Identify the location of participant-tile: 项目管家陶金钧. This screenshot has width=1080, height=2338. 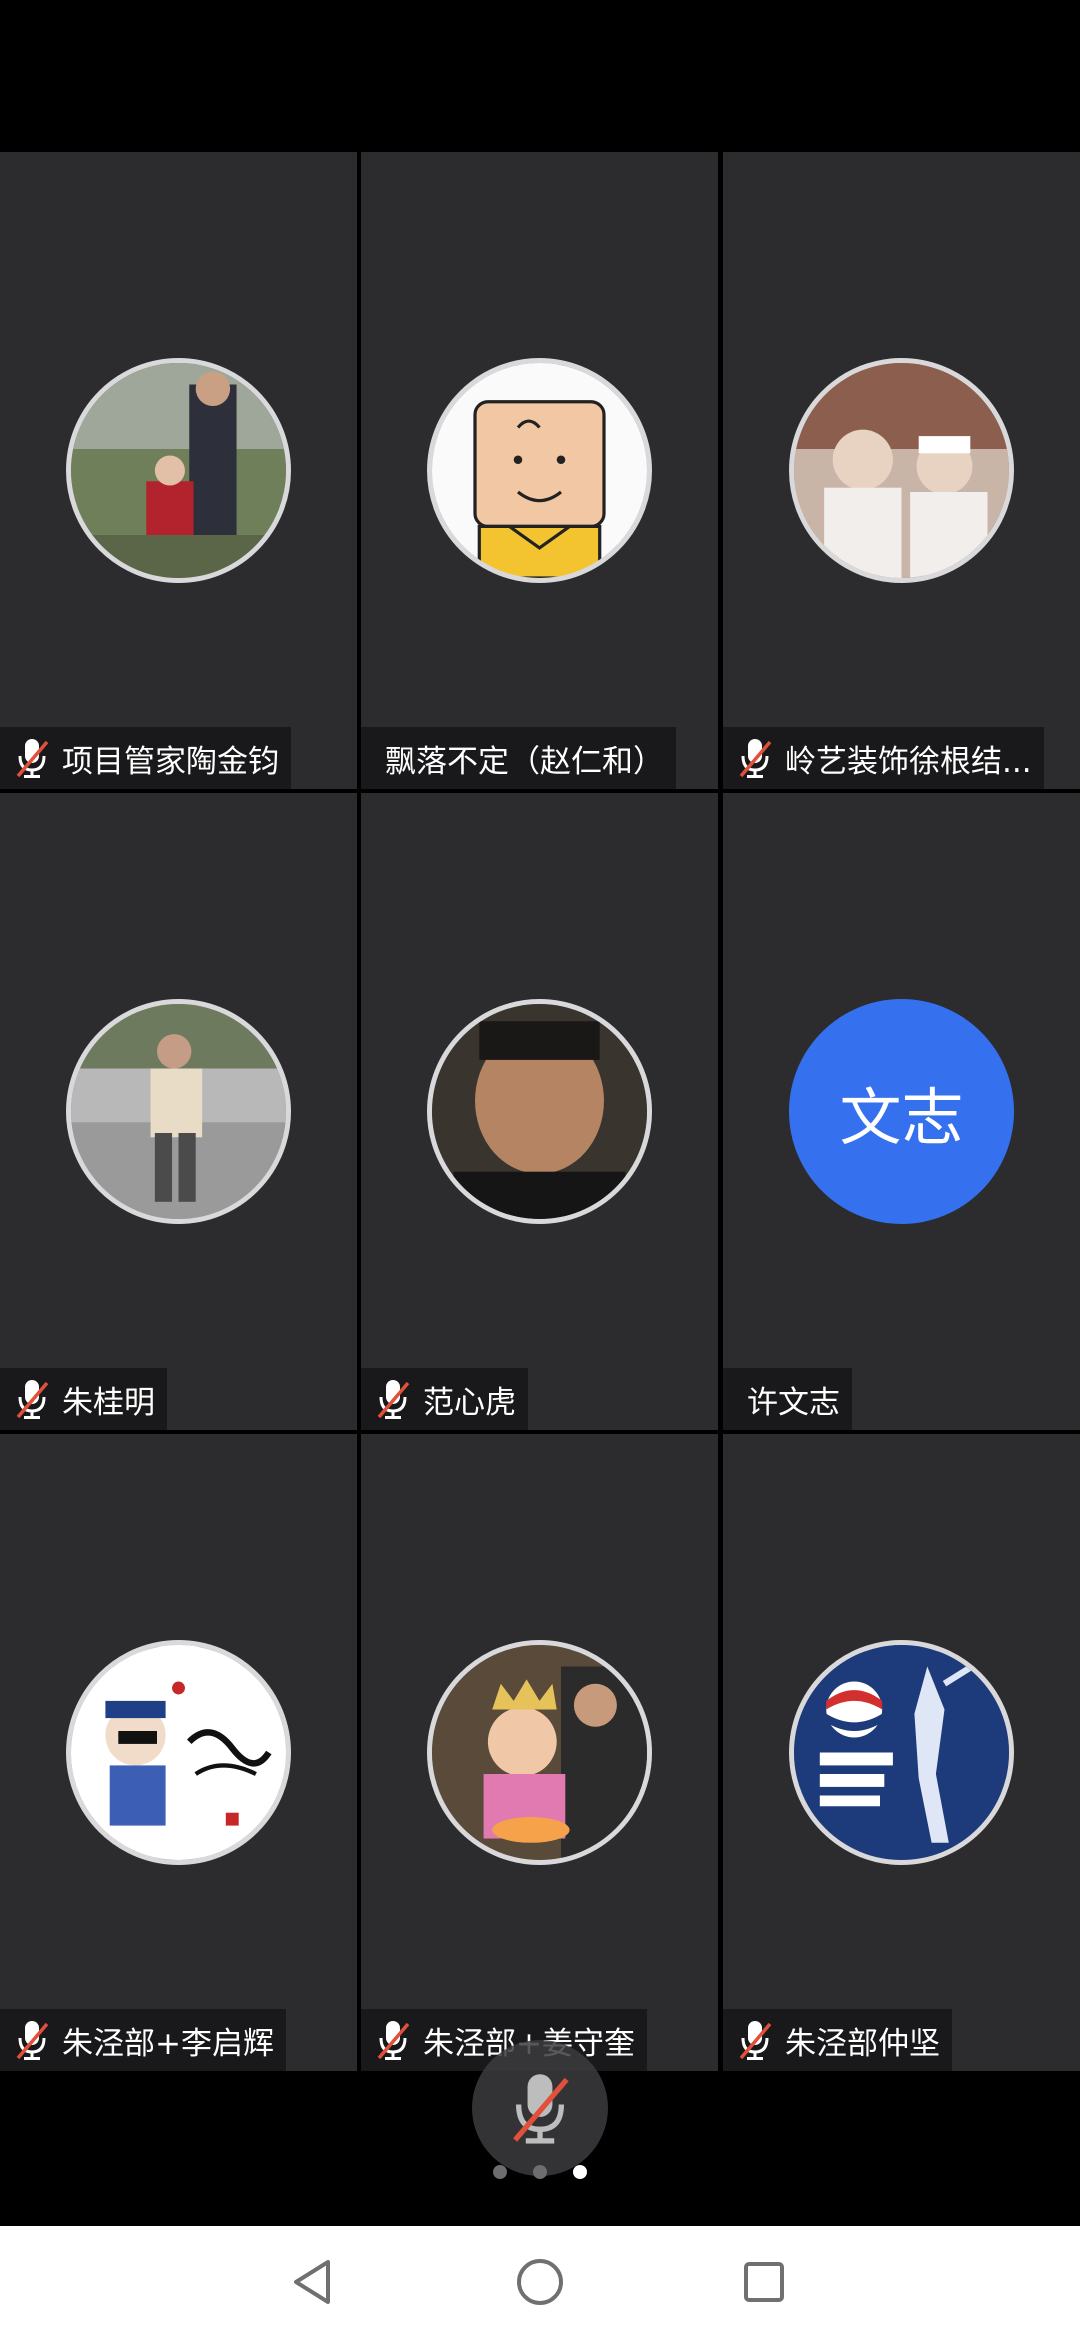
(178, 470).